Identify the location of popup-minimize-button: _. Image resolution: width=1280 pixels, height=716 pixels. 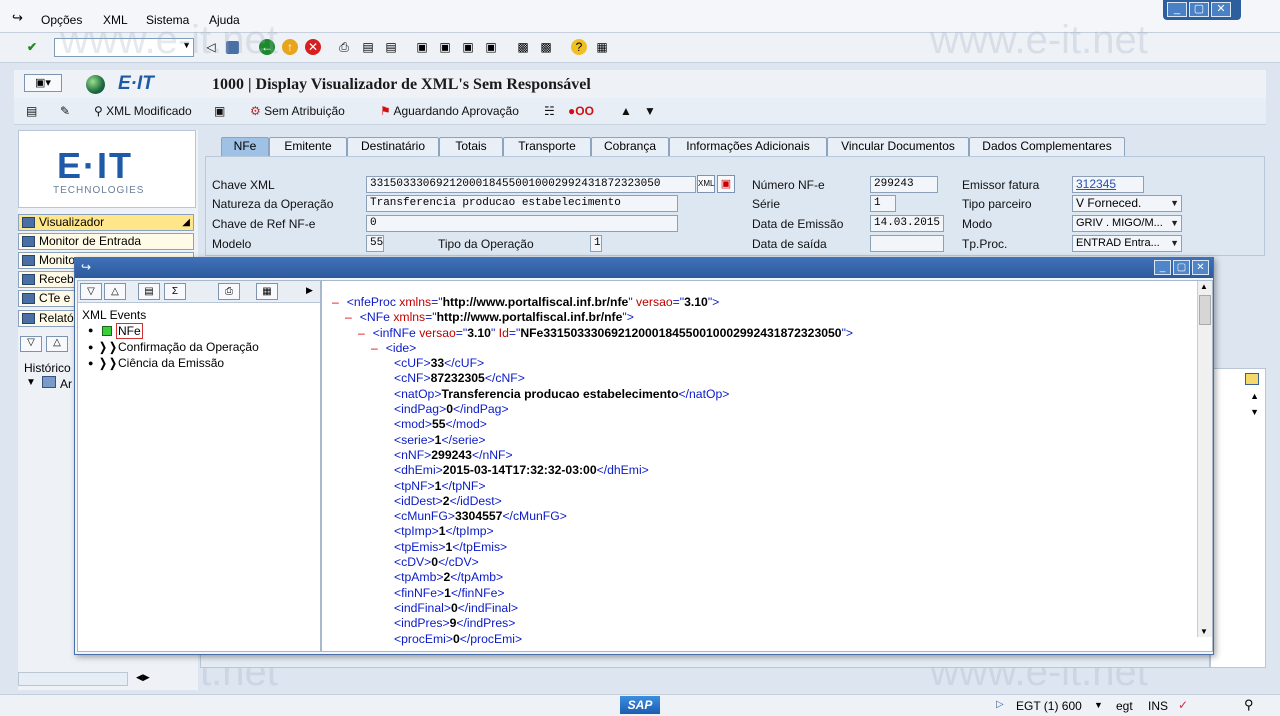
(1162, 267).